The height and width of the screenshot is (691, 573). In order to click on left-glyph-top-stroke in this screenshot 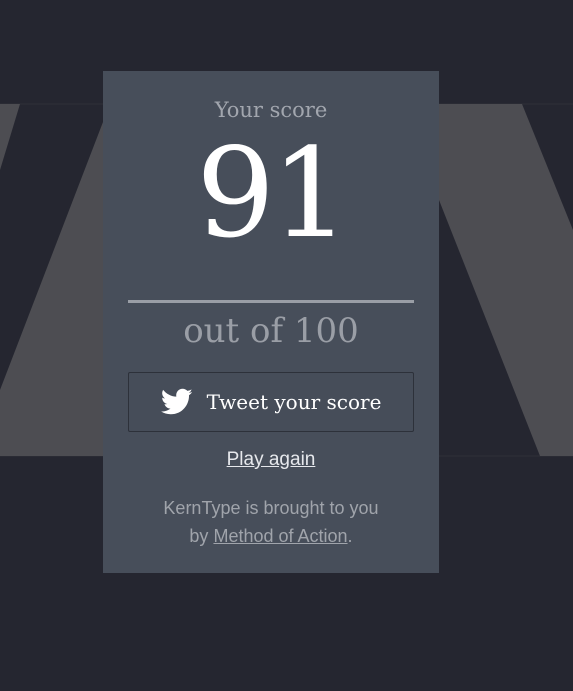, I will do `click(10, 137)`.